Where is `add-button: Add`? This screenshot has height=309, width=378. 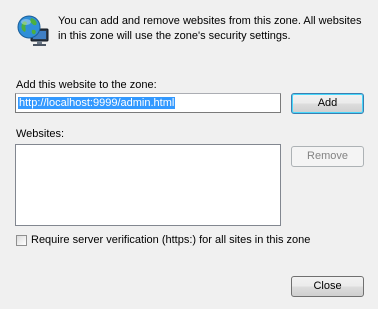 add-button: Add is located at coordinates (327, 103).